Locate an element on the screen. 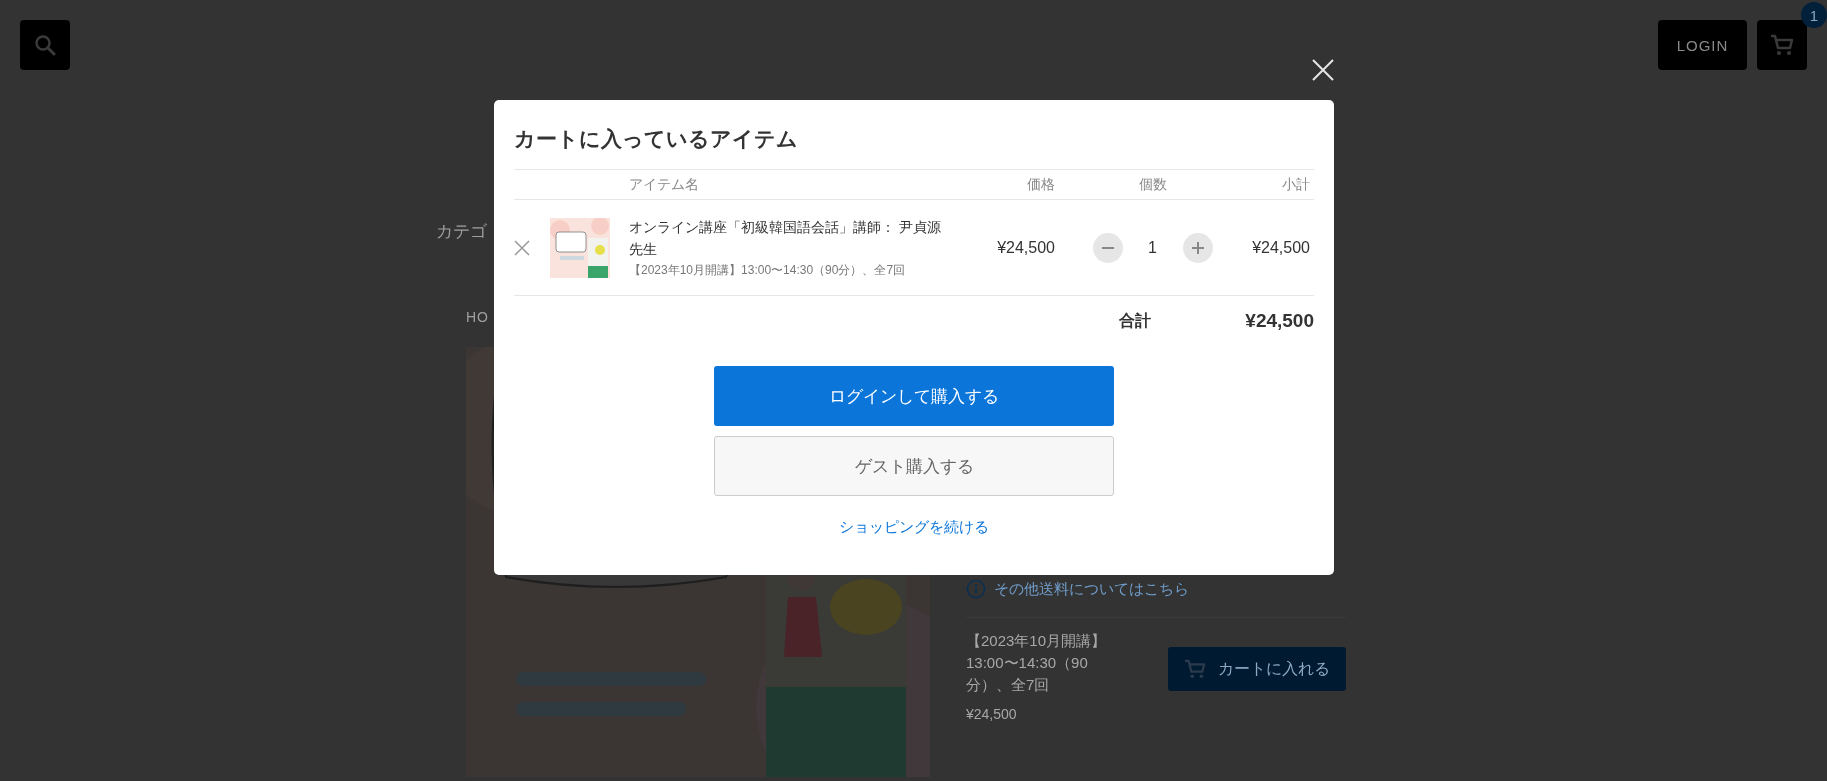 This screenshot has height=781, width=1827. item-name: オンライン講座「初級韓国語会話」講師： 尹貞源先生 is located at coordinates (785, 238).